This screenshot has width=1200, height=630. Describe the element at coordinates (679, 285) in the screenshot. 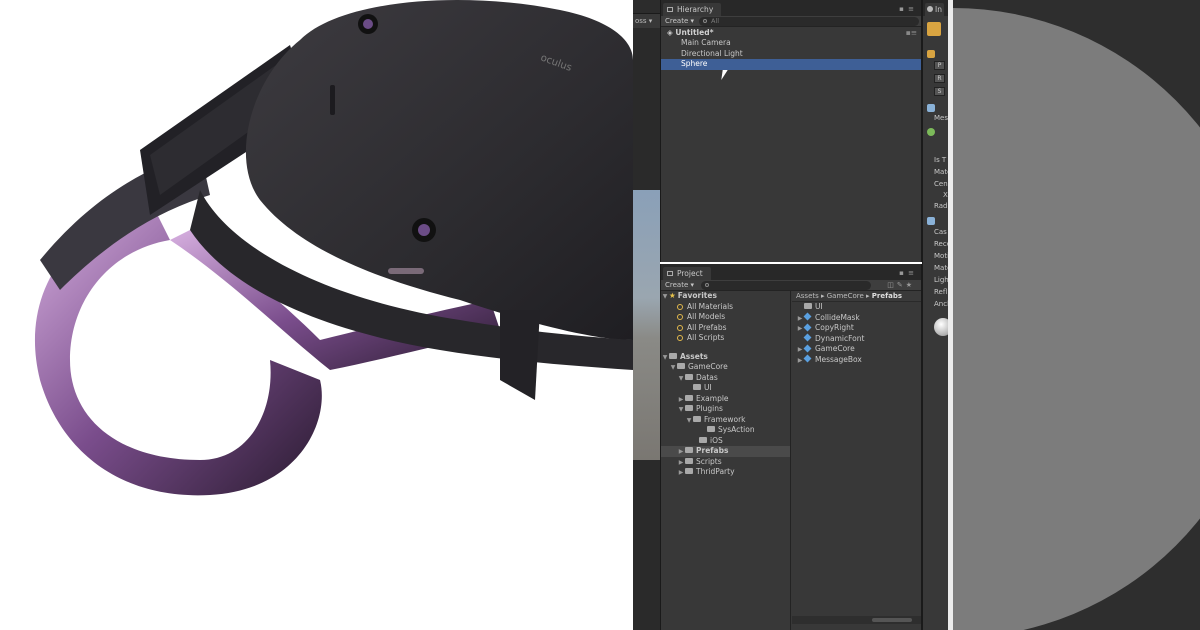

I see `project-create-button: Create ▾` at that location.